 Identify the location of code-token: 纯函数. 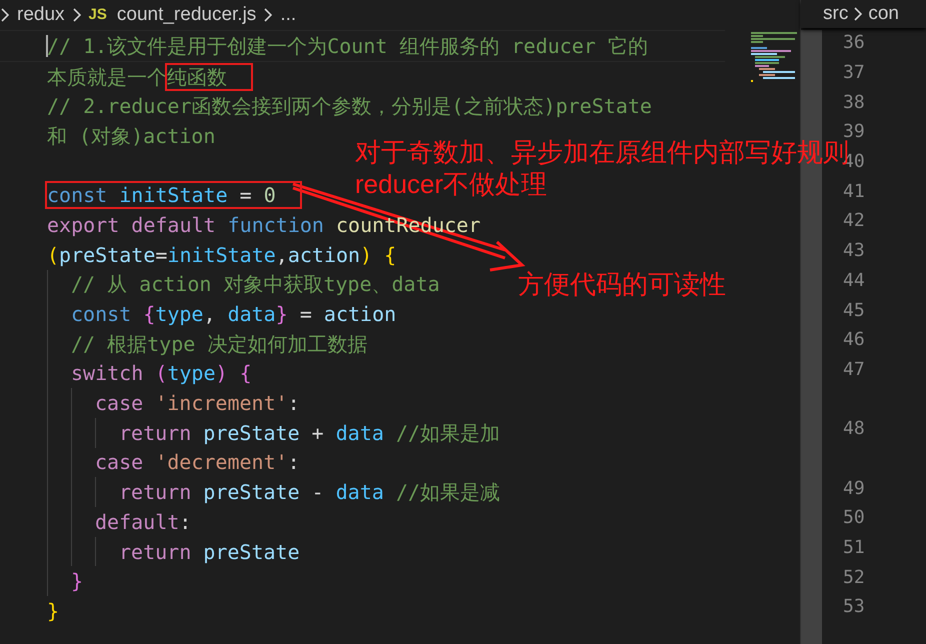
(197, 77).